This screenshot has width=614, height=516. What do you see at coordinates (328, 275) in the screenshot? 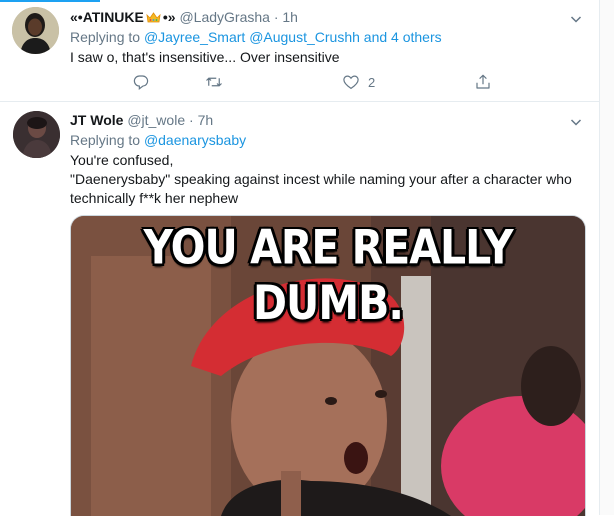
I see `gif-caption: YOU ARE REALLY DUMB.` at bounding box center [328, 275].